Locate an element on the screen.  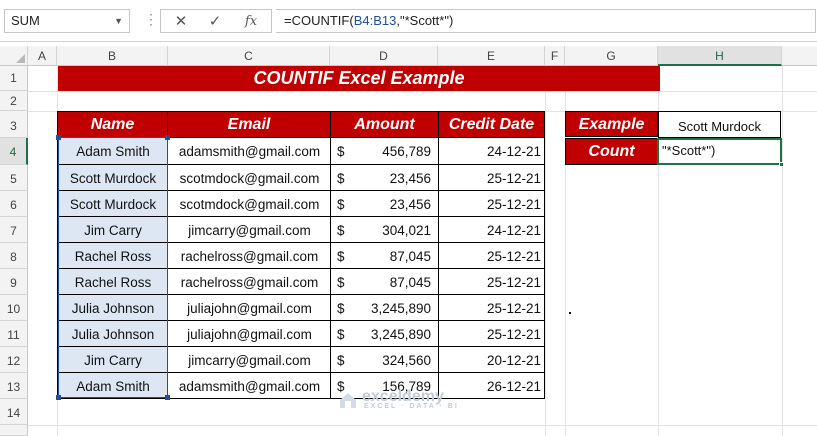
row-header-8: 8 is located at coordinates (14, 256).